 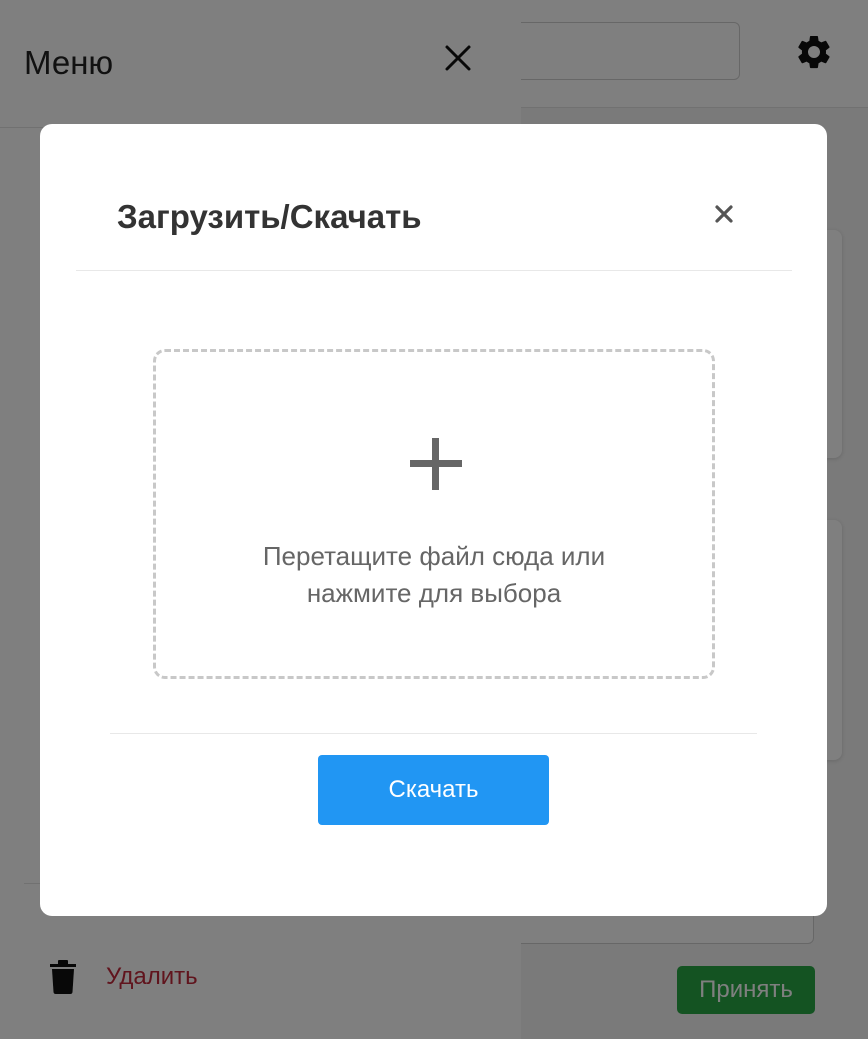 I want to click on download-button: Скачать, so click(x=433, y=790).